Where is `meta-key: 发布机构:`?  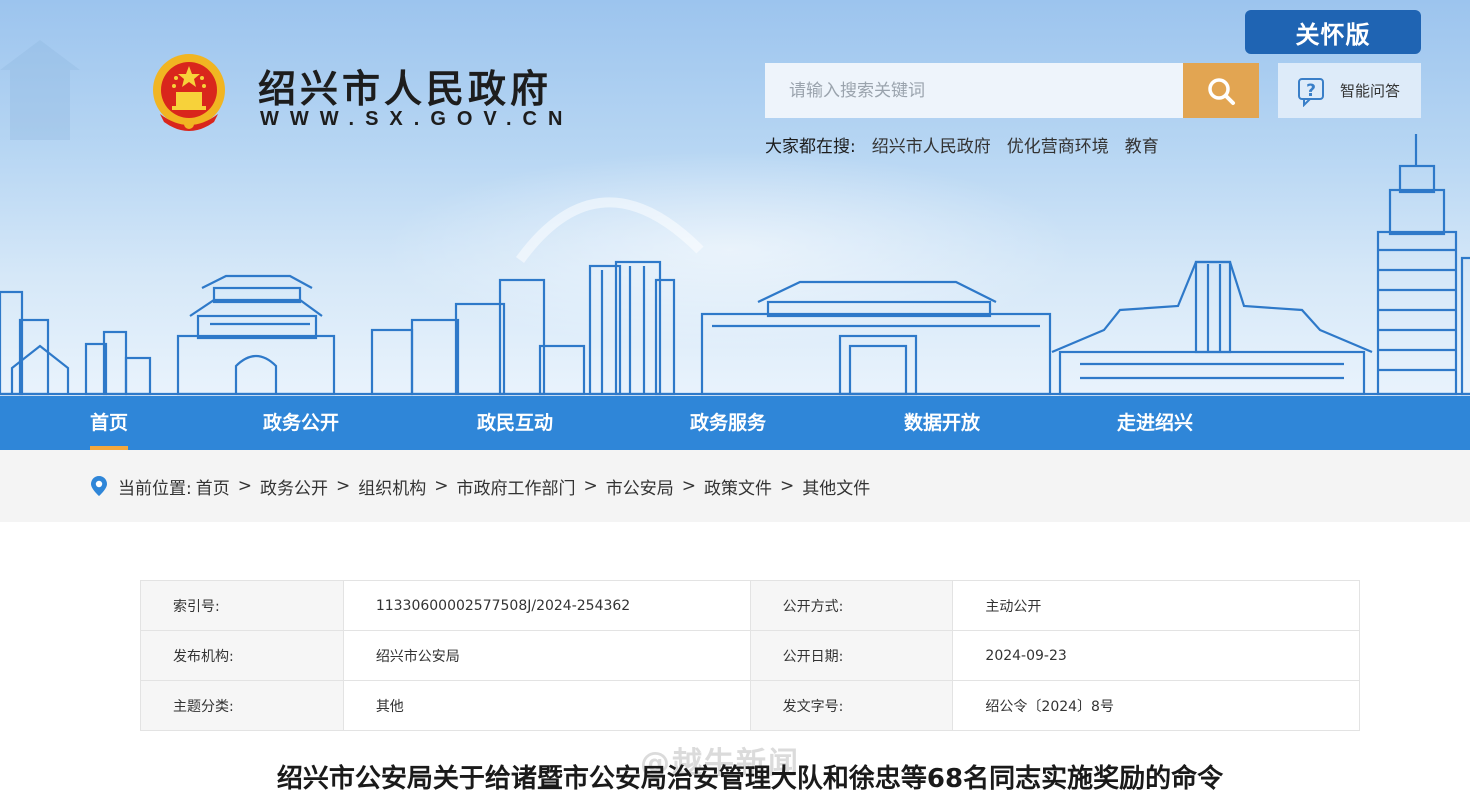
meta-key: 发布机构: is located at coordinates (242, 655).